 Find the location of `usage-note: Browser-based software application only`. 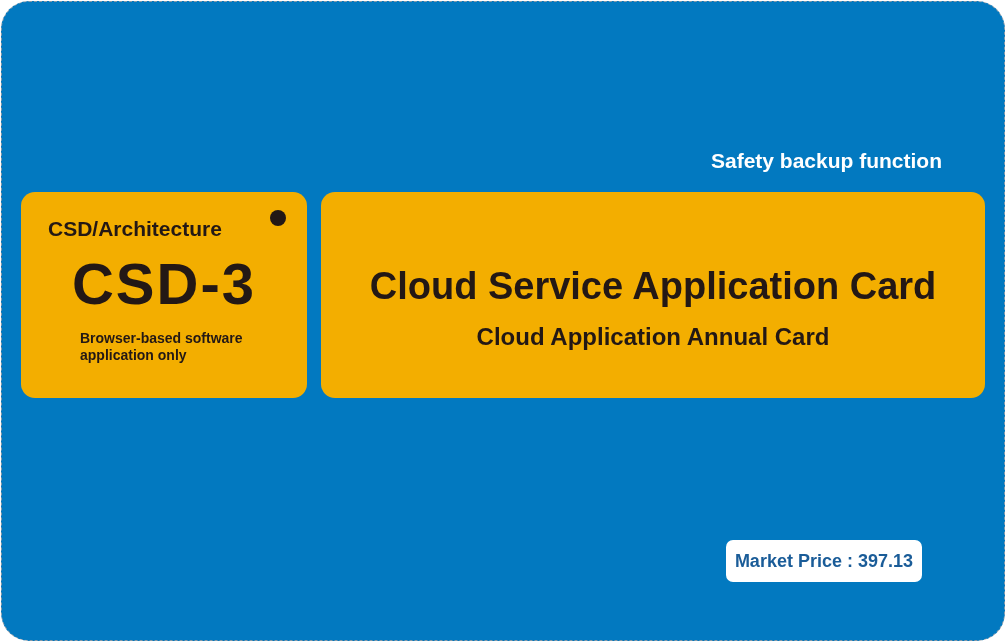

usage-note: Browser-based software application only is located at coordinates (162, 347).